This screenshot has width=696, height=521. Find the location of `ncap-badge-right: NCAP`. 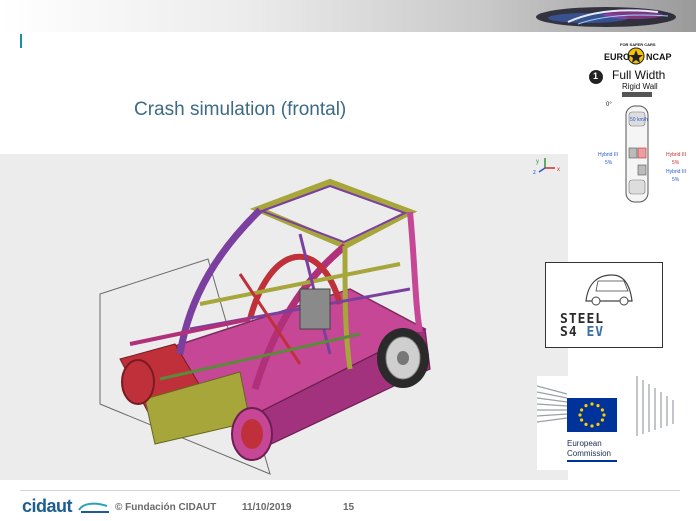

ncap-badge-right: NCAP is located at coordinates (659, 57).